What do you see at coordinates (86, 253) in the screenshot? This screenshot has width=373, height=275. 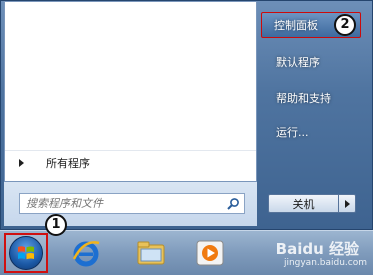 I see `internet-explorer-icon` at bounding box center [86, 253].